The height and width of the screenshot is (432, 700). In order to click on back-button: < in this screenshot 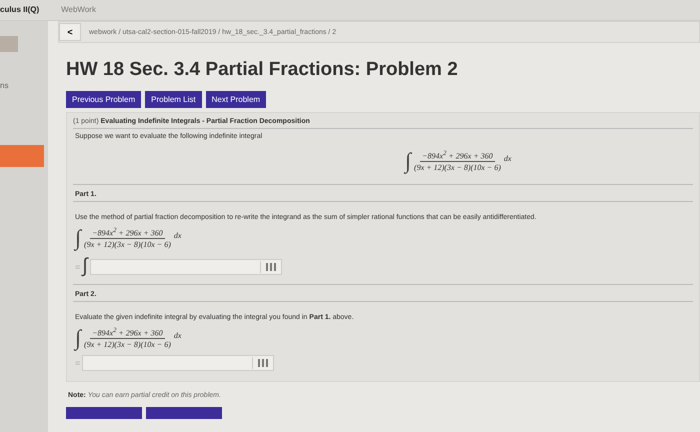, I will do `click(70, 32)`.